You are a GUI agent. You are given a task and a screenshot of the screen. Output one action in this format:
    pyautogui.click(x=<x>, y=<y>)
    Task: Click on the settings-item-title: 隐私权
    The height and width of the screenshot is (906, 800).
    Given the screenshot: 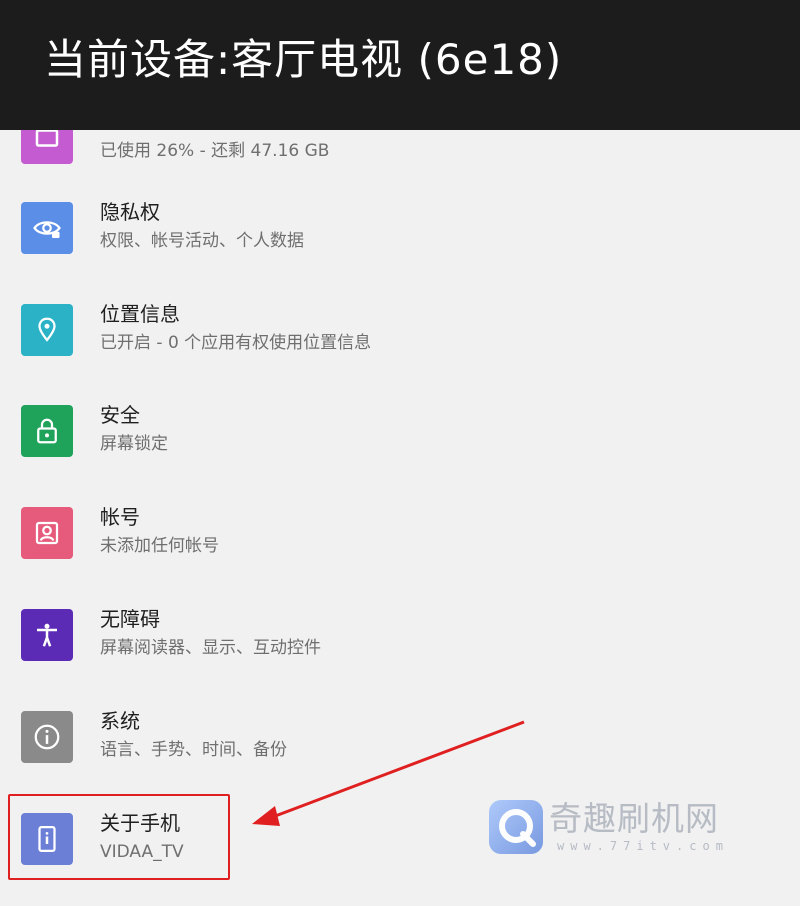 What is the action you would take?
    pyautogui.click(x=130, y=212)
    